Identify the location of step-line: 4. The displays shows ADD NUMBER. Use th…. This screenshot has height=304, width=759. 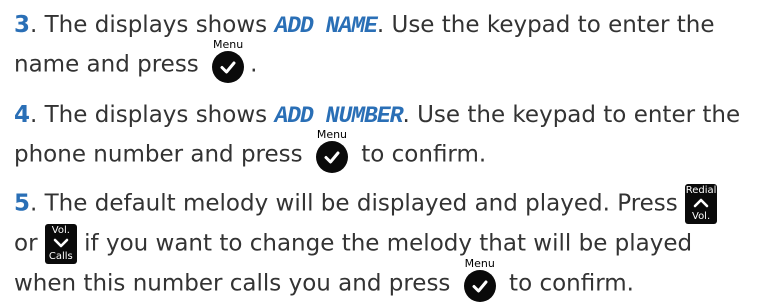
(383, 115).